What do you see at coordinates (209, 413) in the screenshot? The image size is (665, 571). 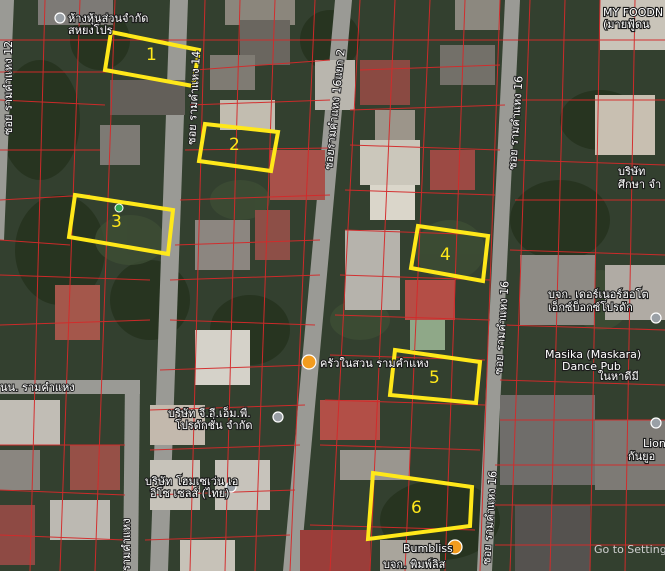 I see `place-label: บริษัท จี.อี.เอ็ม.พี.` at bounding box center [209, 413].